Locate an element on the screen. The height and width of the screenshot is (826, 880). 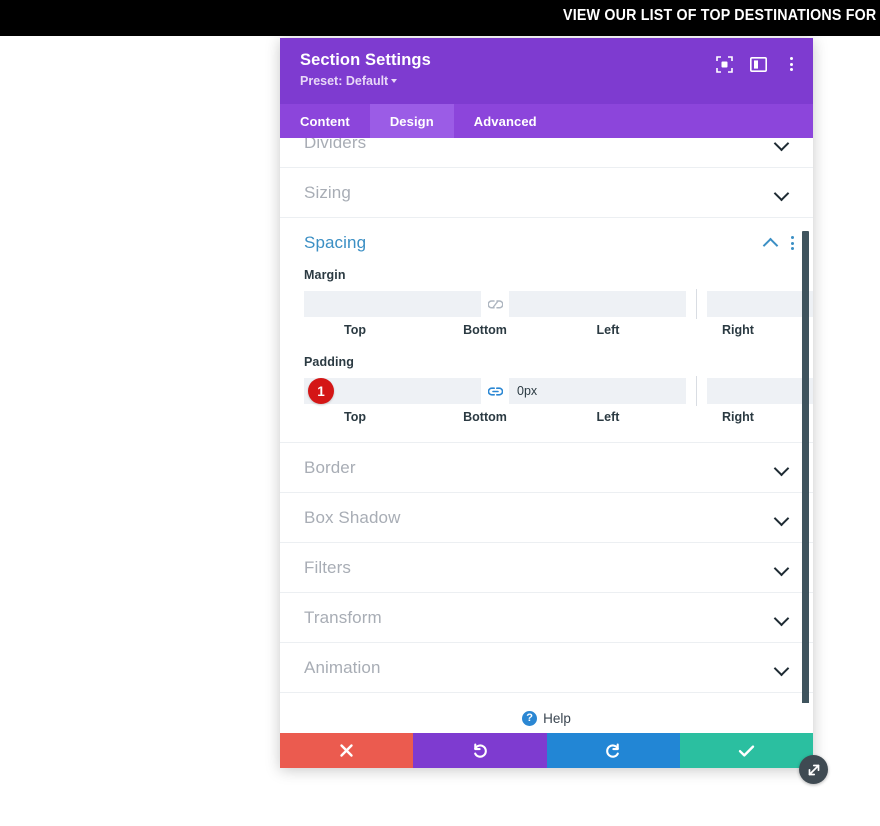
tab-content: Content is located at coordinates (325, 121).